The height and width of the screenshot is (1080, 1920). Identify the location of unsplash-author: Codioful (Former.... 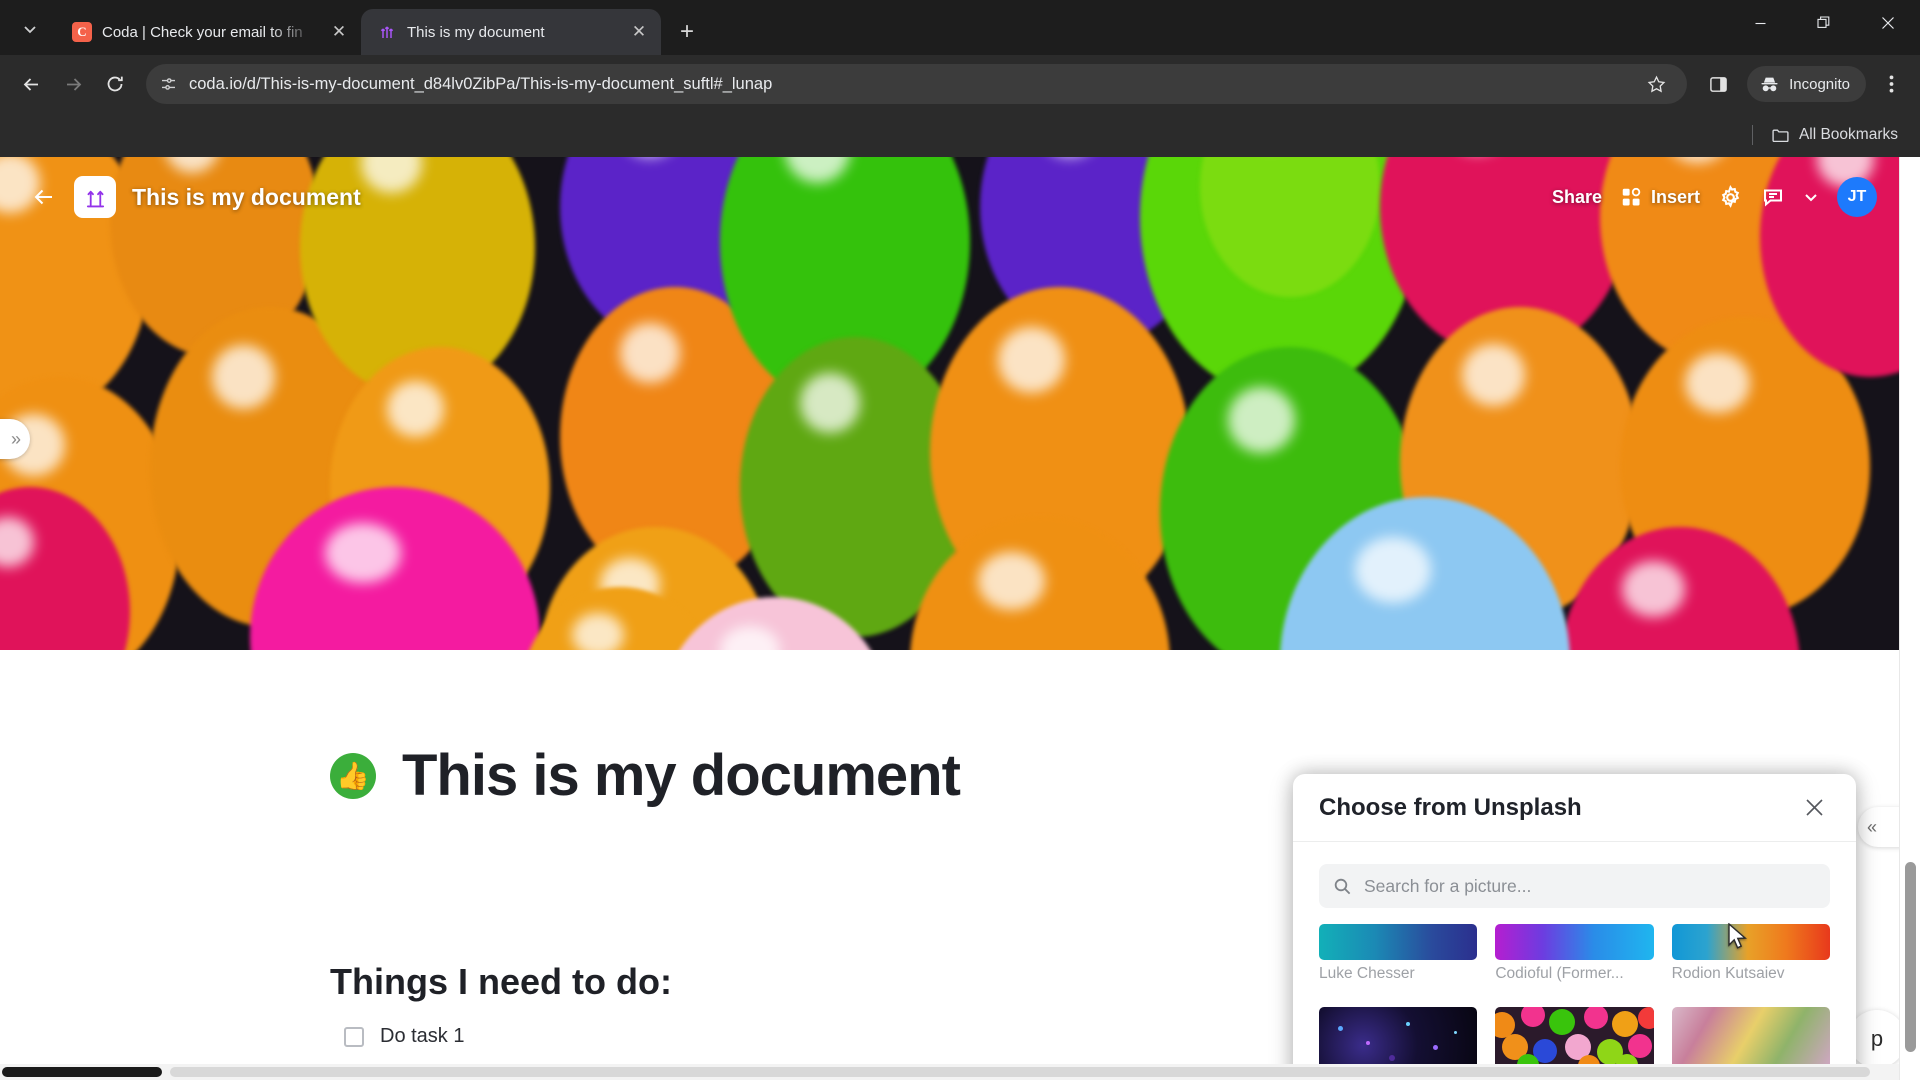
(1559, 973).